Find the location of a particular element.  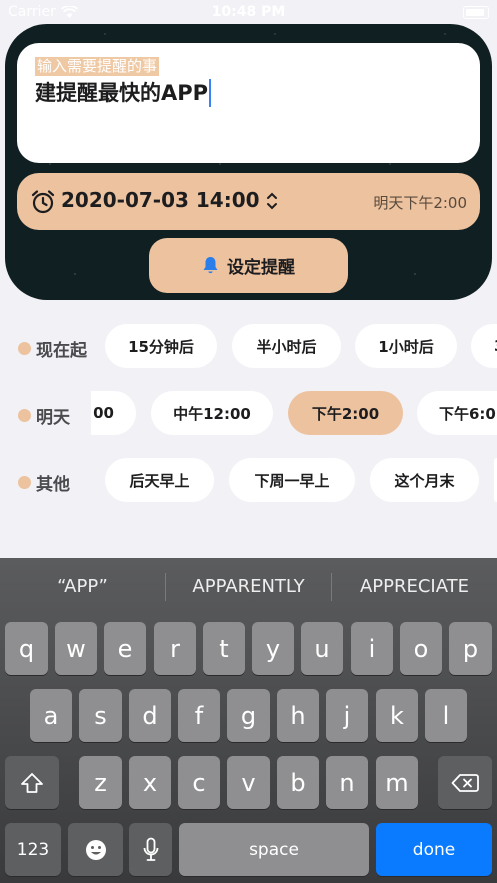

key-u: u is located at coordinates (322, 648).